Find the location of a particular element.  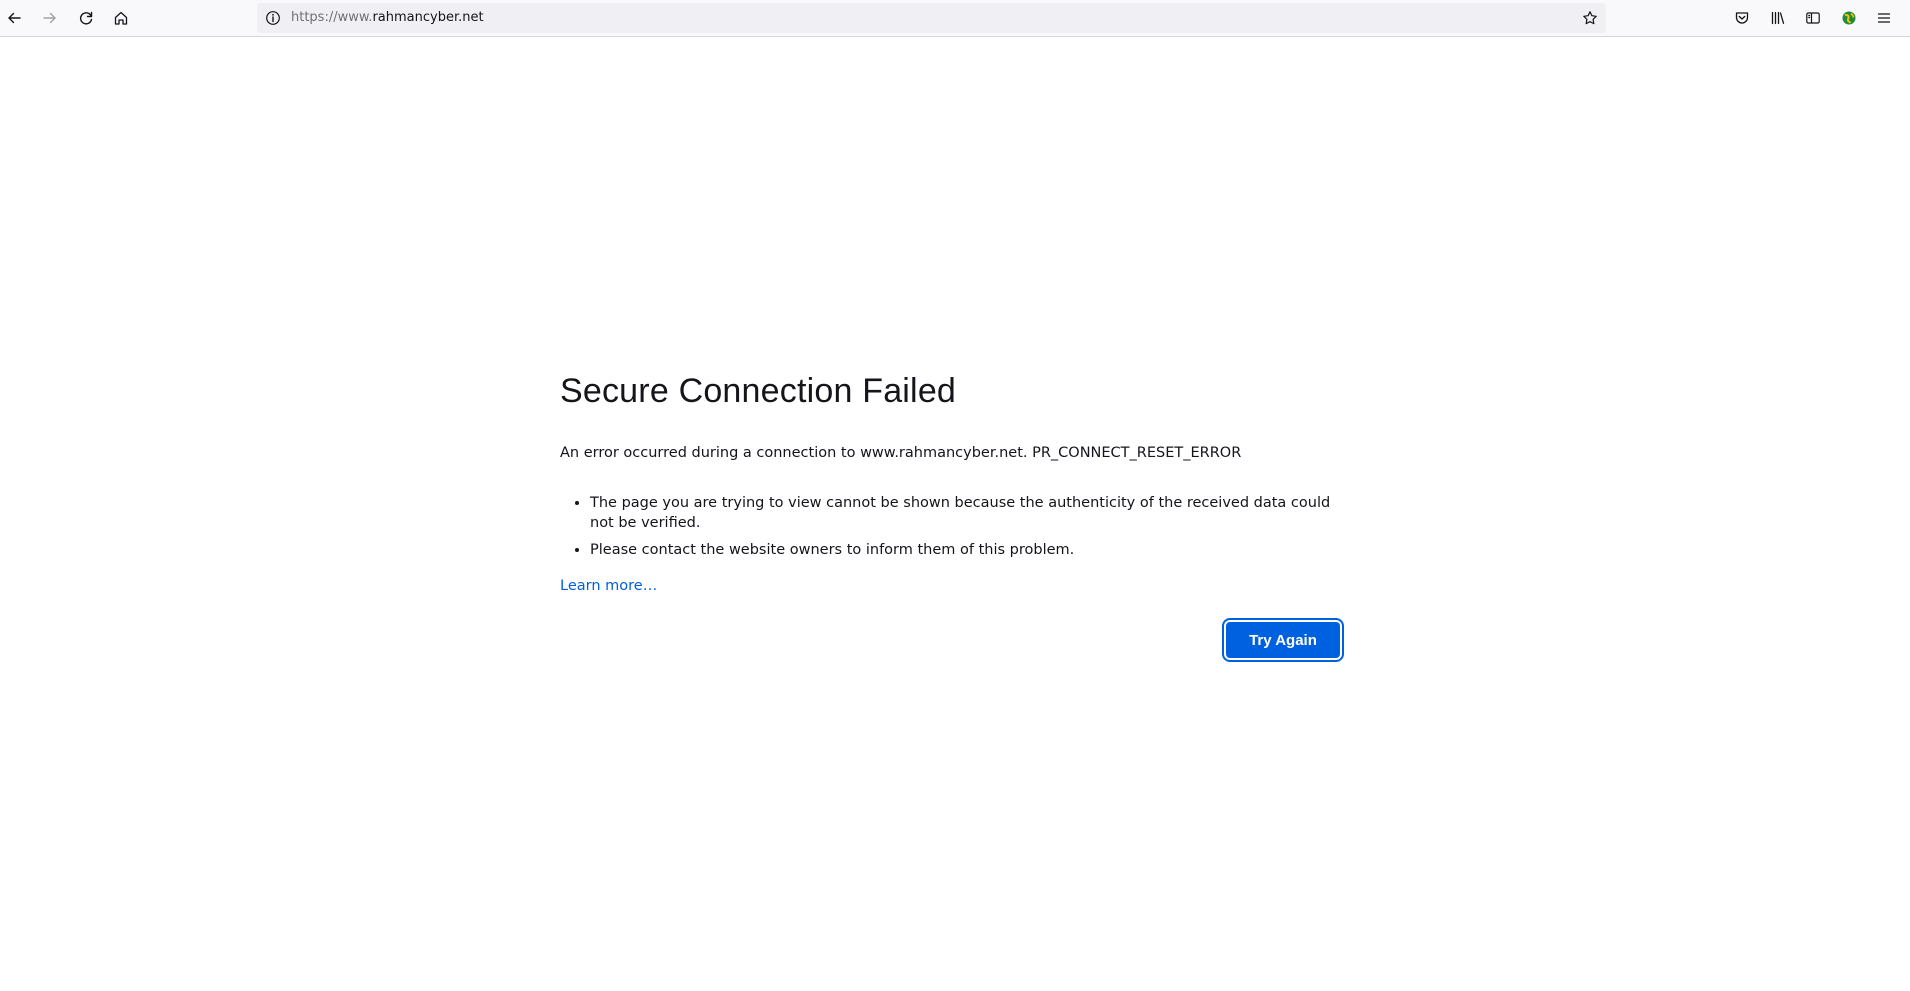

arrow-left-icon is located at coordinates (14, 18).